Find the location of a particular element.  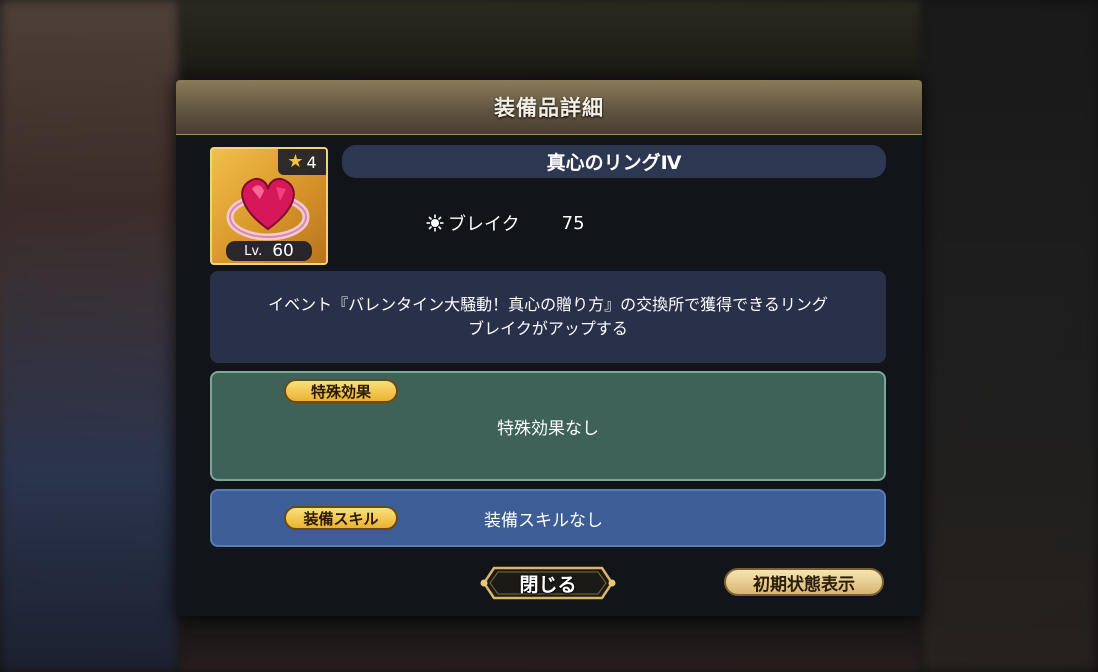

item-name-bar: 真心のリングⅣ is located at coordinates (614, 161).